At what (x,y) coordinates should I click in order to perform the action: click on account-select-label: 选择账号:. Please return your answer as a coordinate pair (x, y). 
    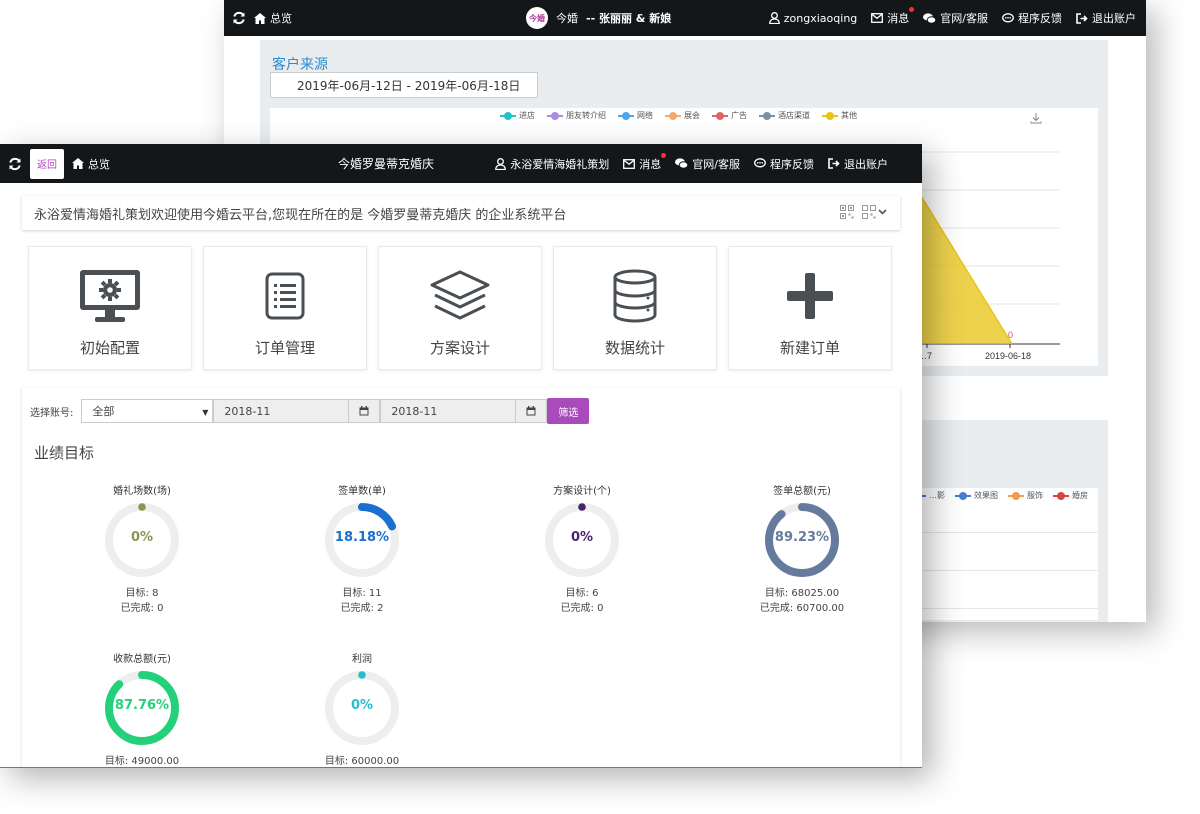
    Looking at the image, I should click on (52, 413).